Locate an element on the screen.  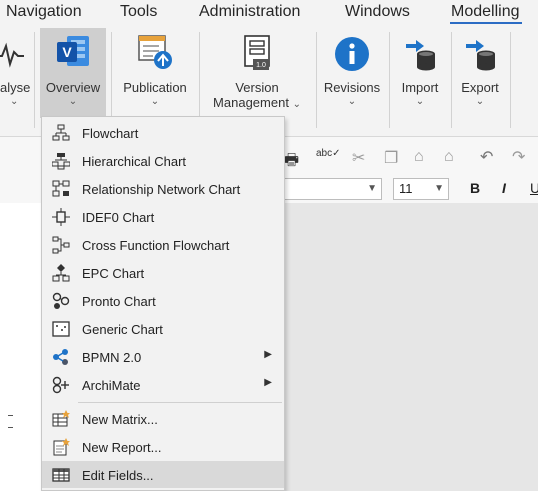
menu-item-label: Hierarchical Chart is located at coordinates (134, 161).